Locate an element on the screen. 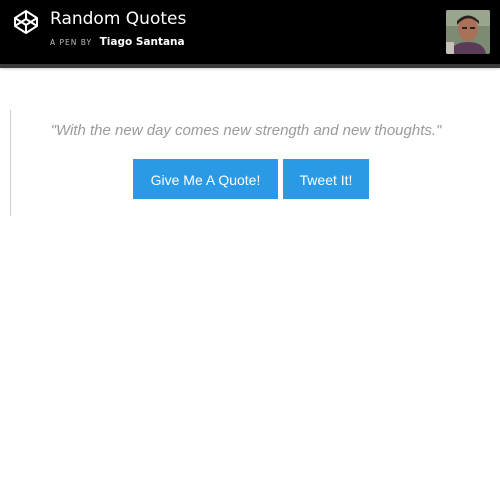  header-divider is located at coordinates (250, 66).